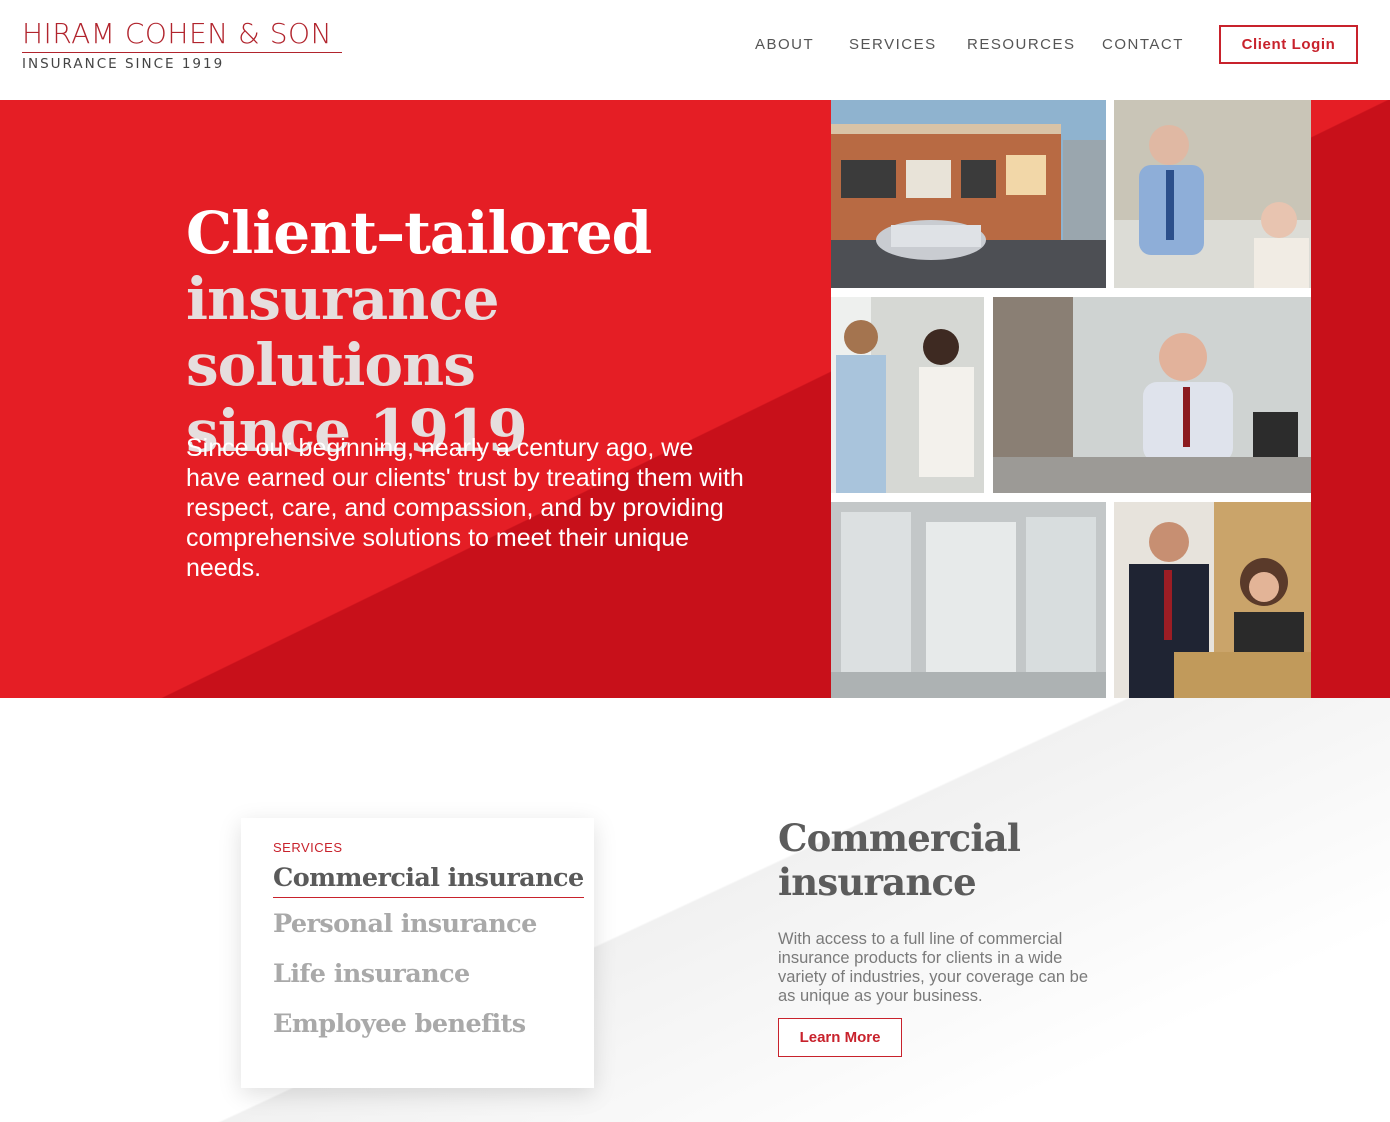 Image resolution: width=1390 pixels, height=1122 pixels. I want to click on client-login-button: Client Login, so click(1288, 44).